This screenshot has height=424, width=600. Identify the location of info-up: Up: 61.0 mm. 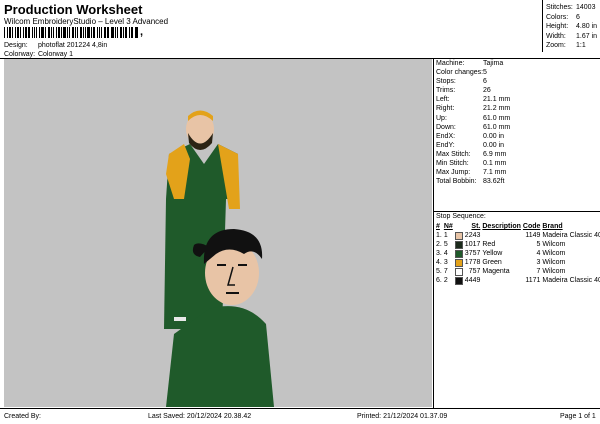
(473, 118).